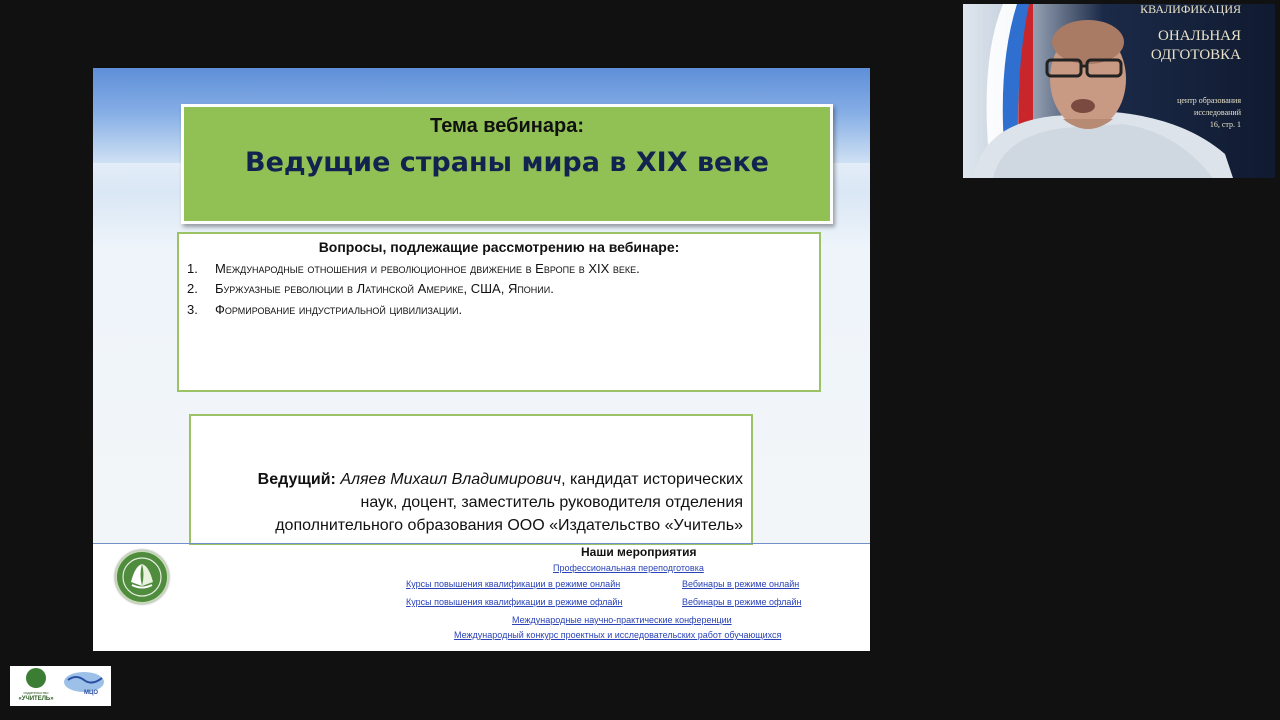  Describe the element at coordinates (451, 479) in the screenshot. I see `presenter-name: Аляев Михаил Владимирович` at that location.